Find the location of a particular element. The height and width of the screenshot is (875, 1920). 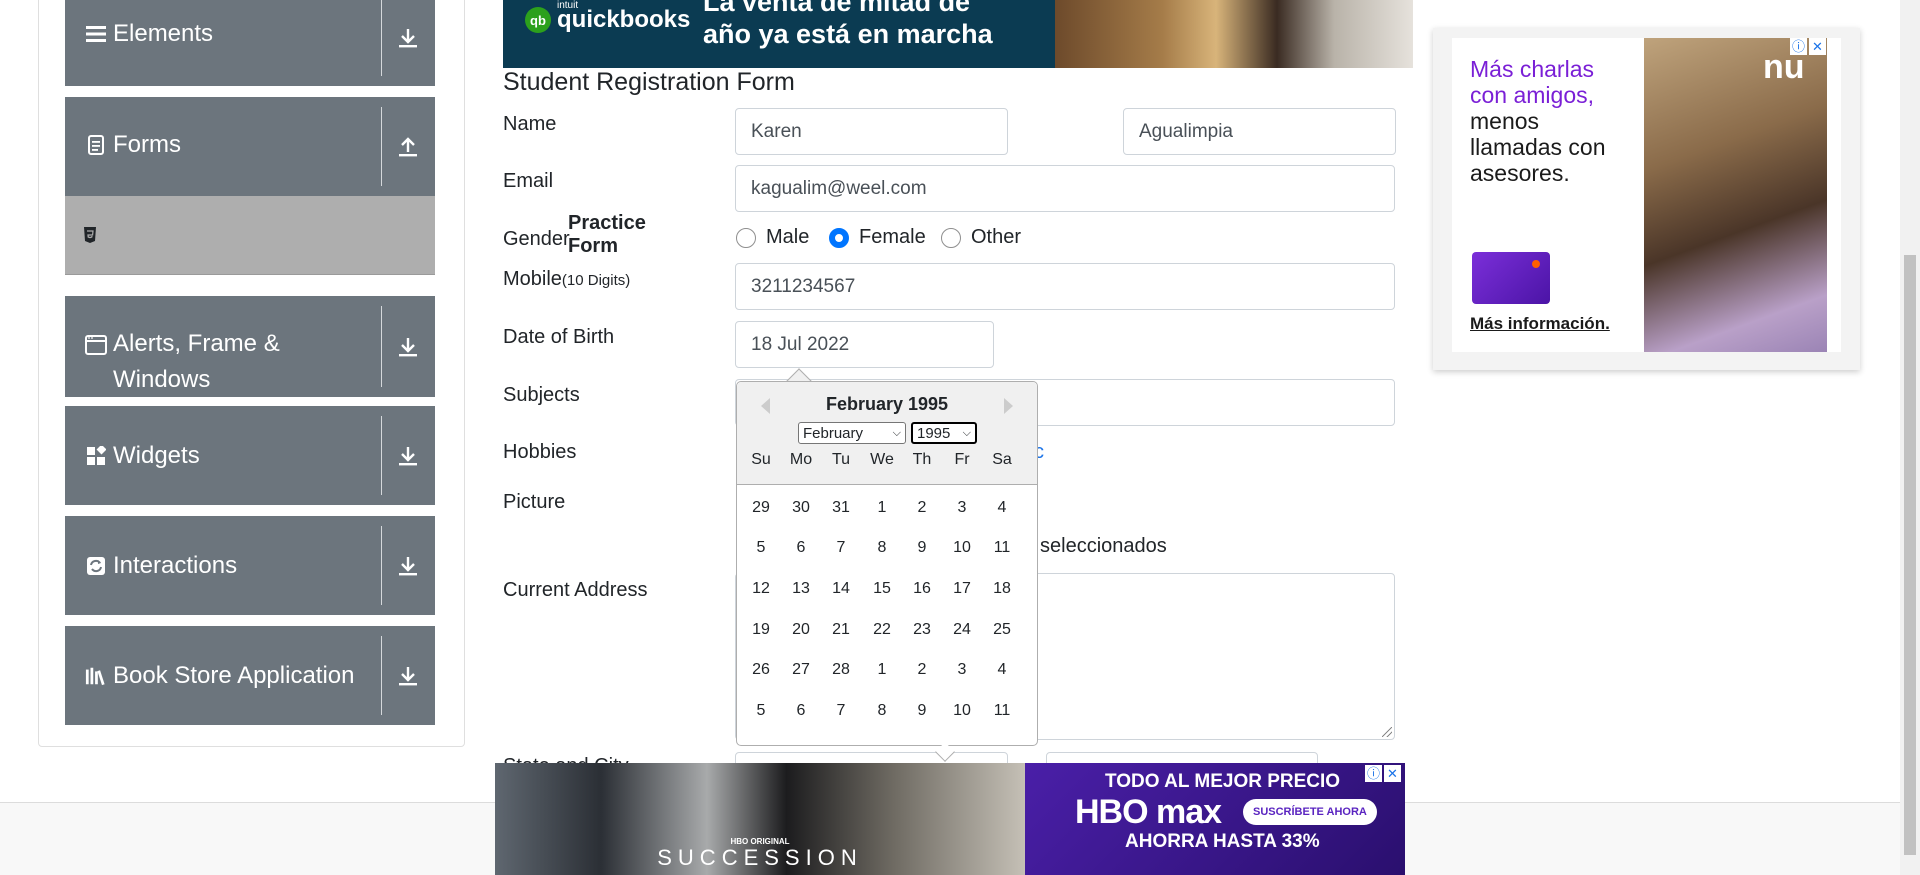

subjects-label: Subjects is located at coordinates (541, 395).